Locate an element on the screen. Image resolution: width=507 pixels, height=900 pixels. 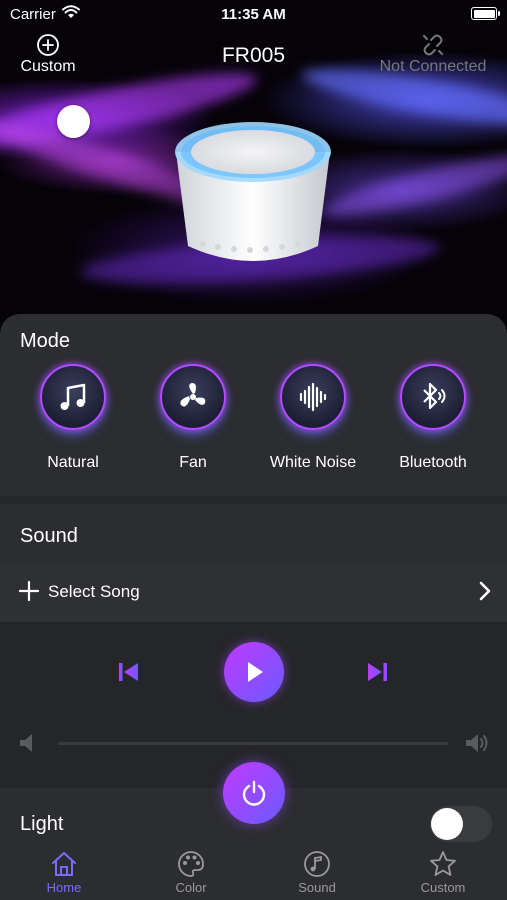
mode-list: Natural Fan White Noise Bluetooth is located at coordinates (253, 424).